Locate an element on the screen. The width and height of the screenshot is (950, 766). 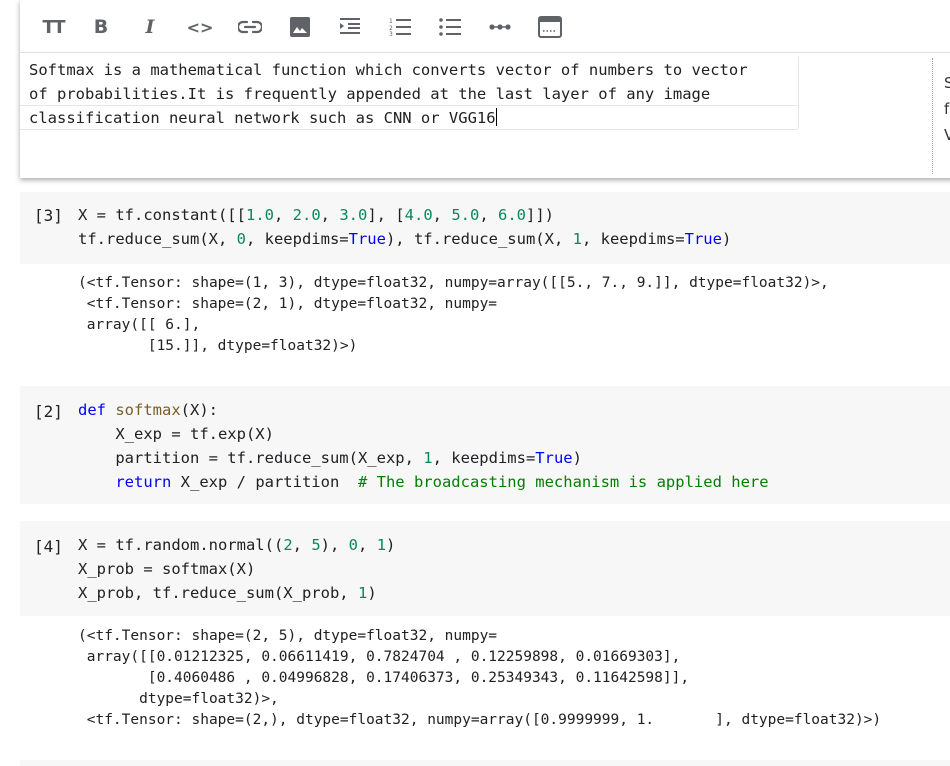
code-line: X = tf.random.normal((2, 5), 0, 1) is located at coordinates (237, 545).